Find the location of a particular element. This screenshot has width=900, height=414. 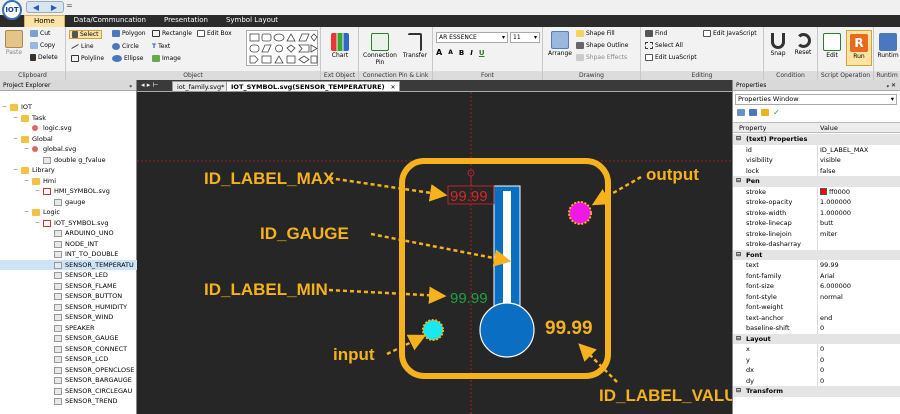

shrink-font-button: A is located at coordinates (450, 52).